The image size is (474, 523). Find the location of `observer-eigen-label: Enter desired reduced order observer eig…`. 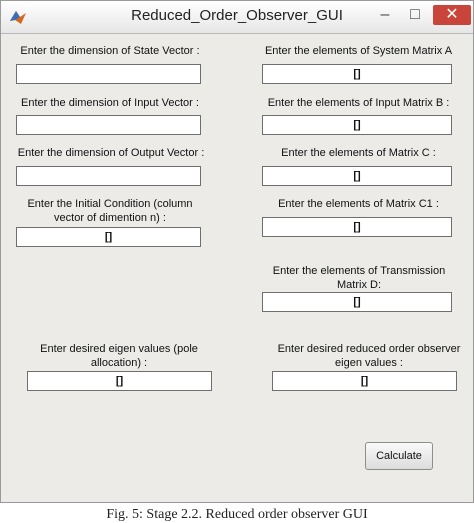

observer-eigen-label: Enter desired reduced order observer eig… is located at coordinates (369, 356).